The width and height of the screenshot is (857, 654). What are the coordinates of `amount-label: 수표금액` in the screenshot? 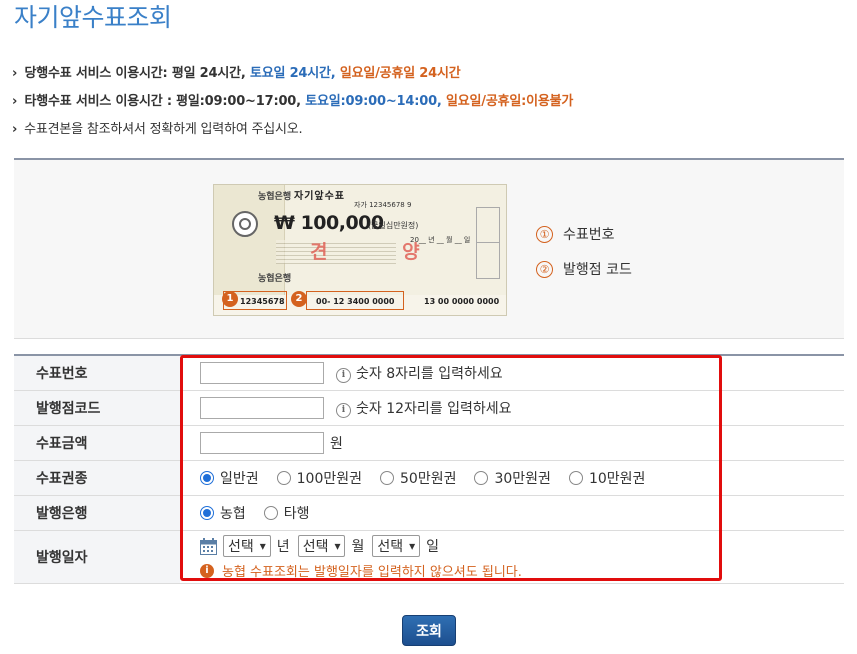 It's located at (97, 443).